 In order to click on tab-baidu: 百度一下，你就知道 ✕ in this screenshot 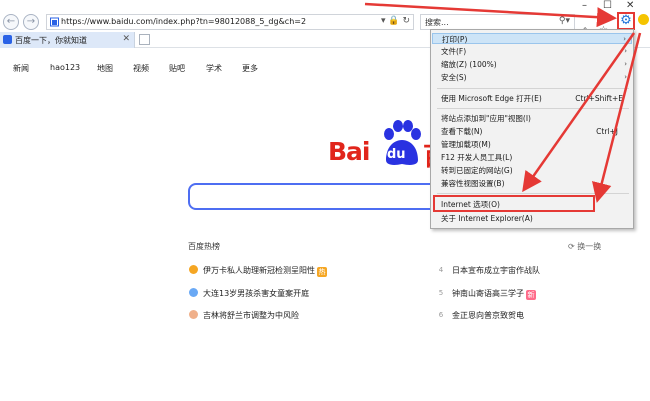, I will do `click(67, 40)`.